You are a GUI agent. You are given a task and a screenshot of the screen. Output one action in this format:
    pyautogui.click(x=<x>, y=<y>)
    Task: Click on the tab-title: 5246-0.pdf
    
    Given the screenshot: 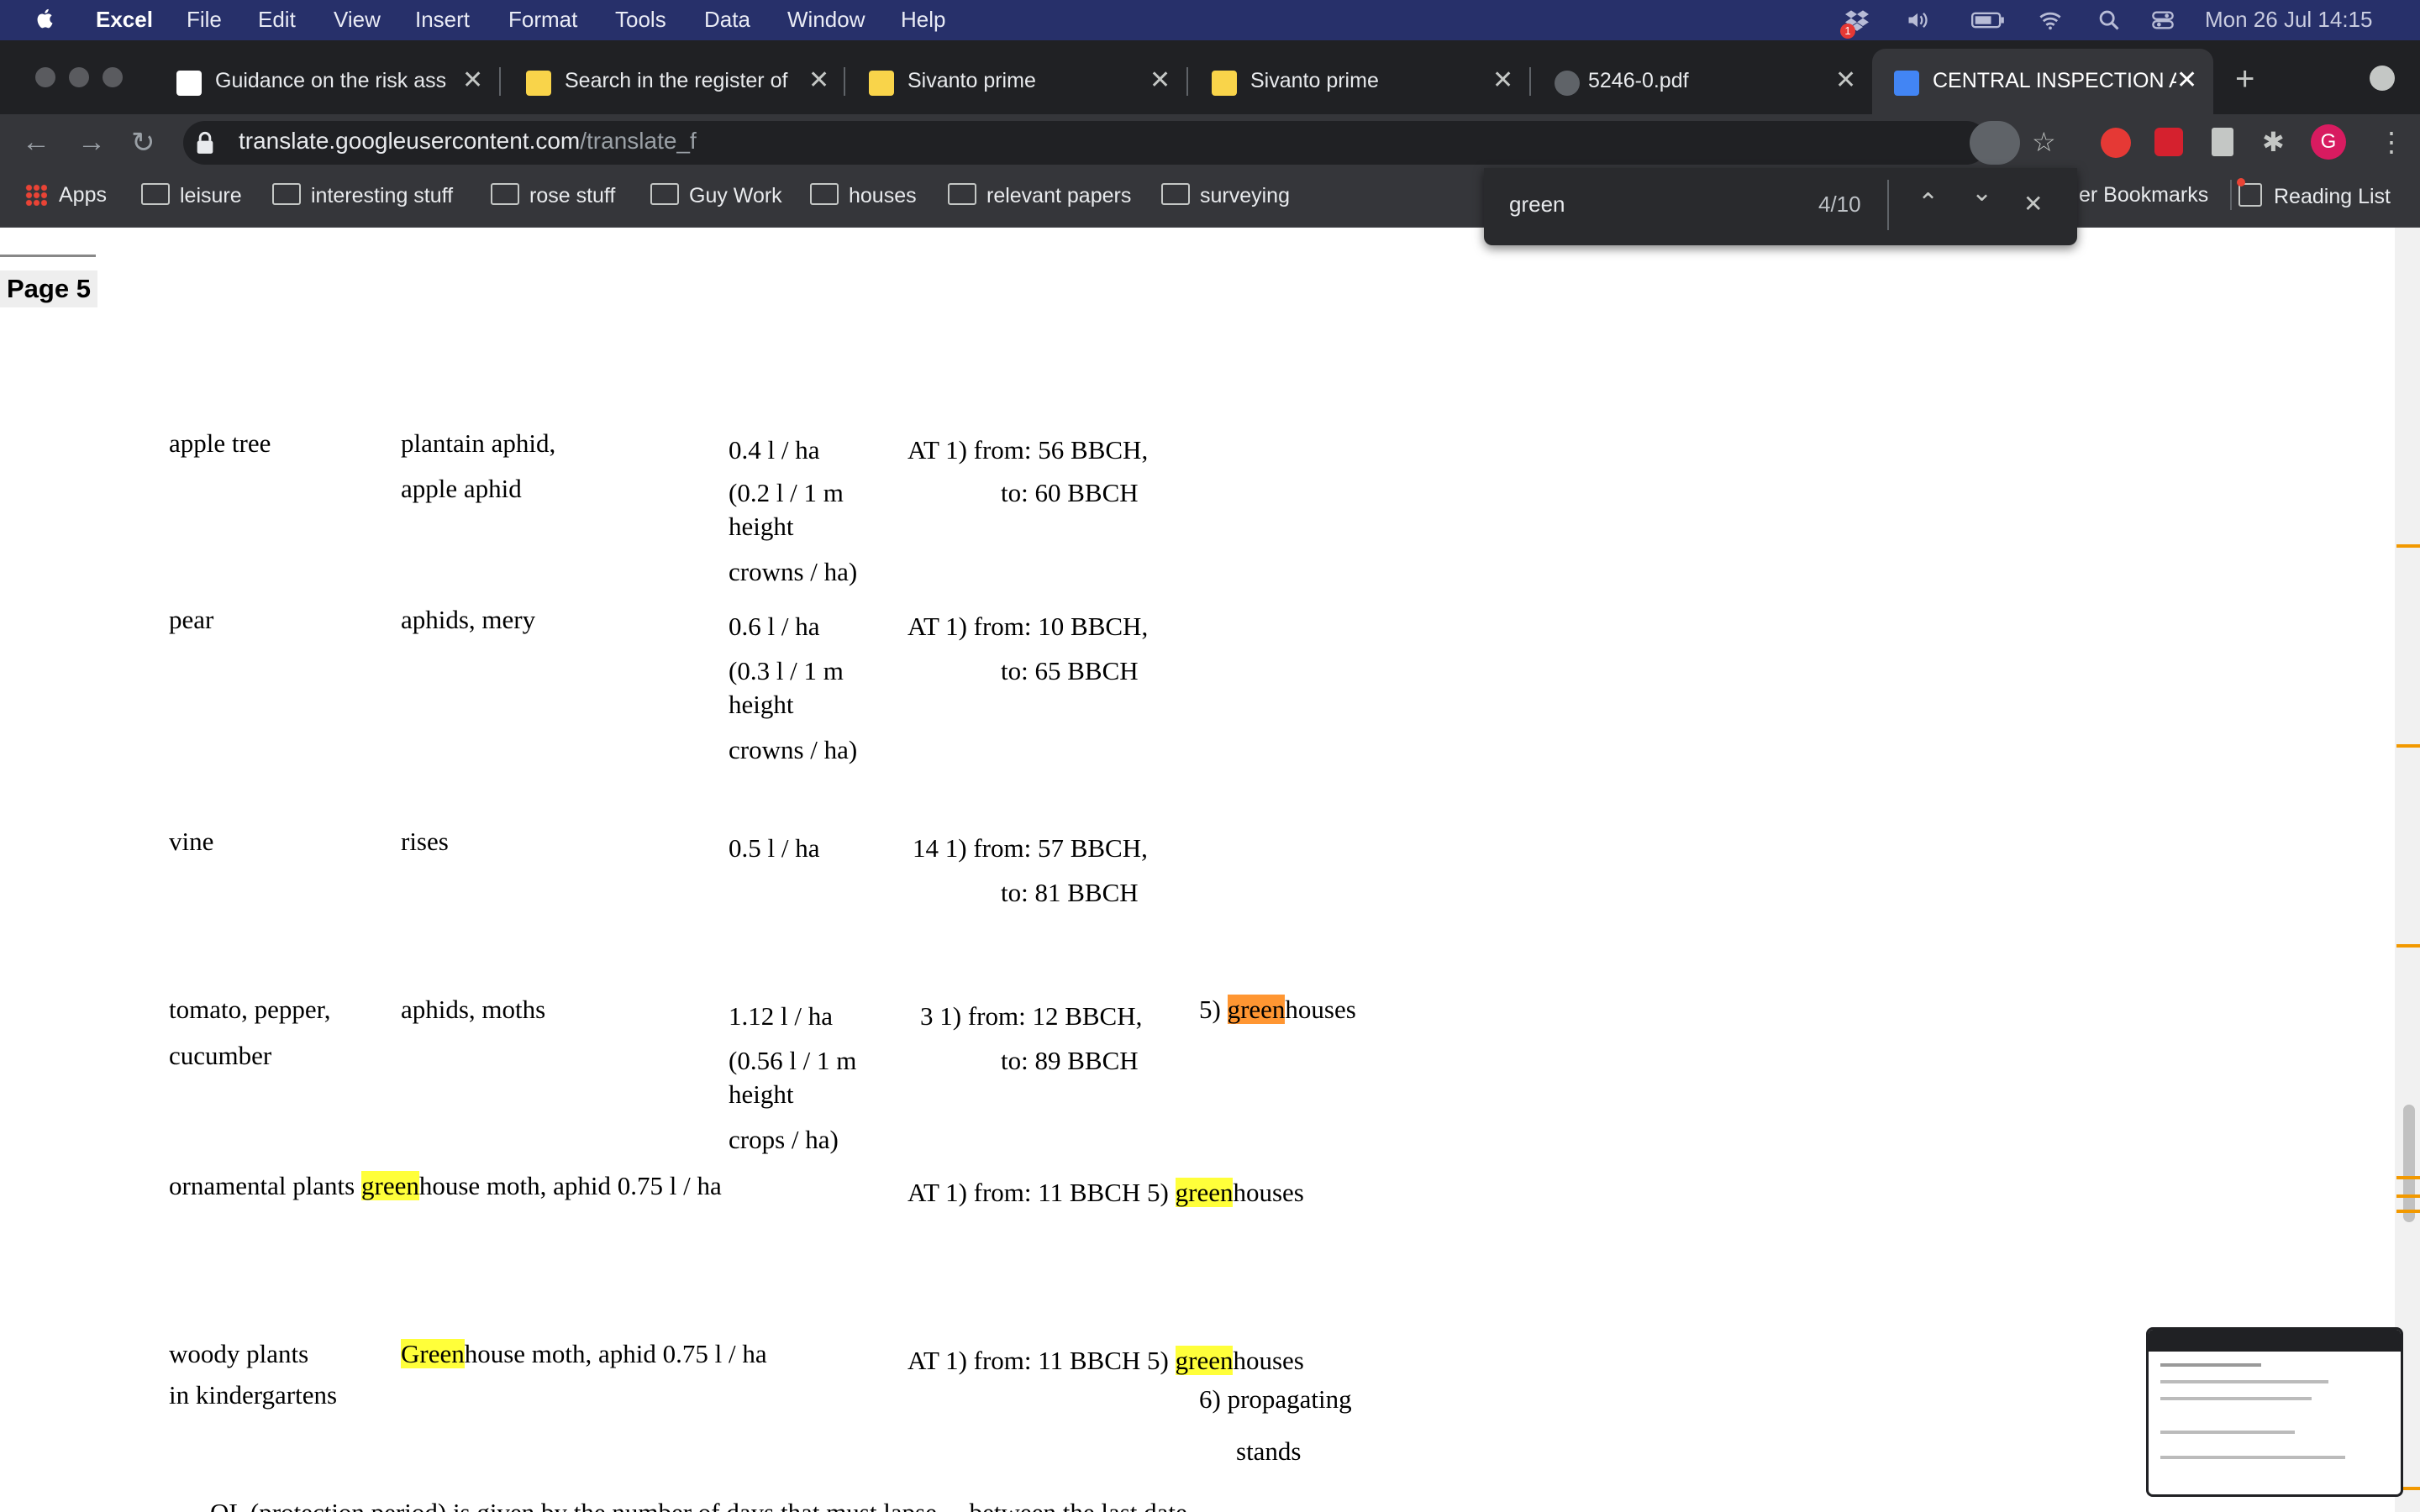 What is the action you would take?
    pyautogui.click(x=1638, y=80)
    